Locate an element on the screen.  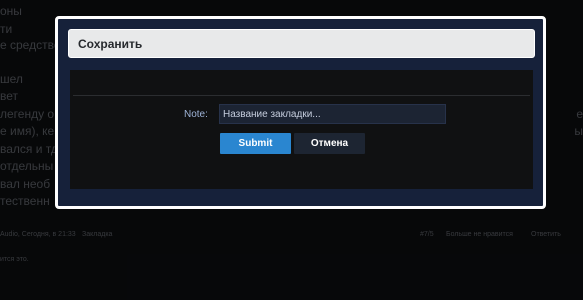
dialog-title: Сохранить is located at coordinates (110, 44).